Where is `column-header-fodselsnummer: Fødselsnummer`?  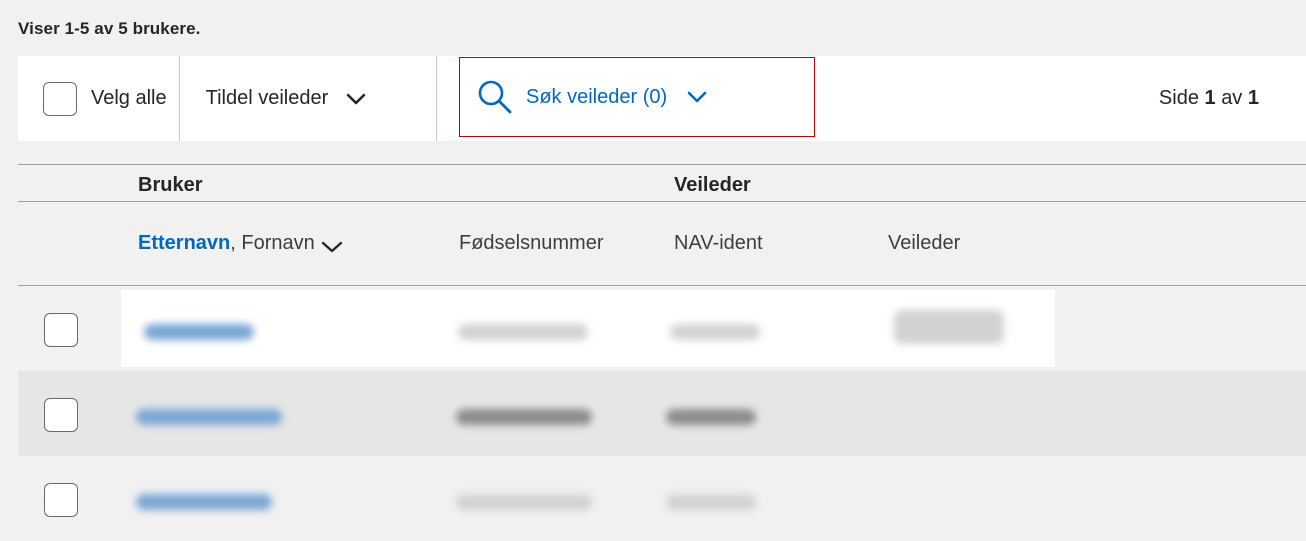
column-header-fodselsnummer: Fødselsnummer is located at coordinates (531, 243).